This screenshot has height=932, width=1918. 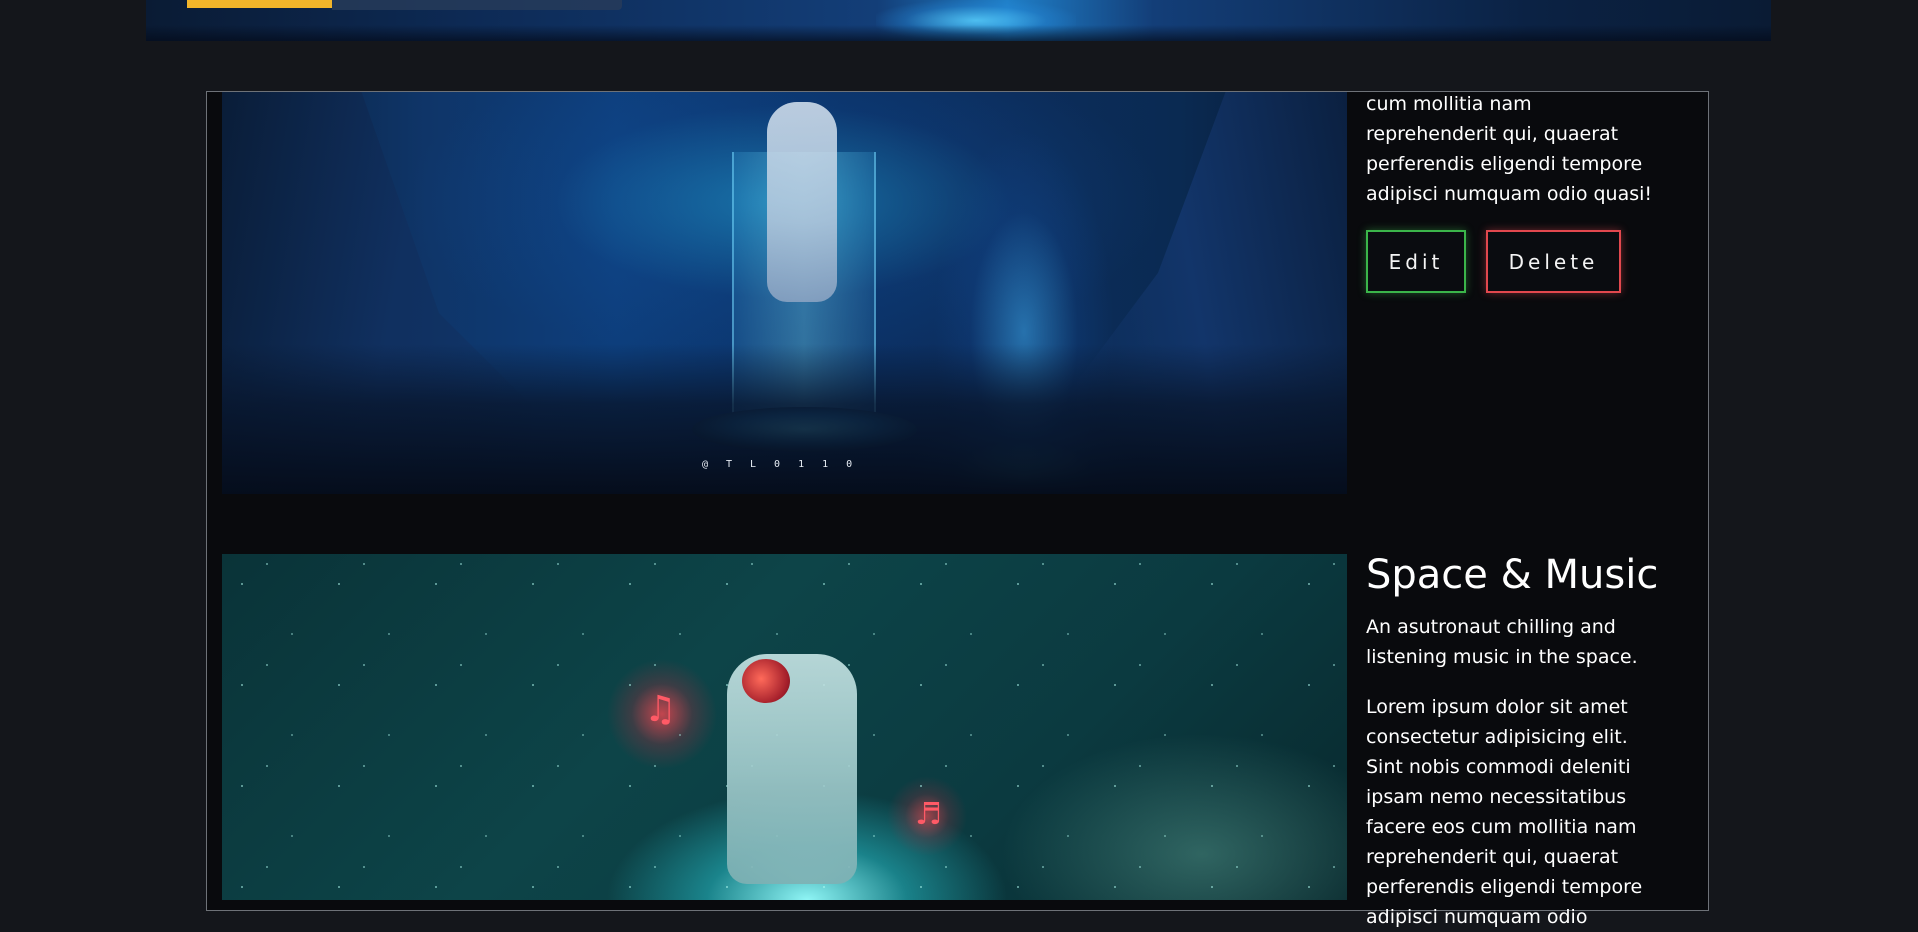 What do you see at coordinates (259, 4) in the screenshot?
I see `banner-thumbnail` at bounding box center [259, 4].